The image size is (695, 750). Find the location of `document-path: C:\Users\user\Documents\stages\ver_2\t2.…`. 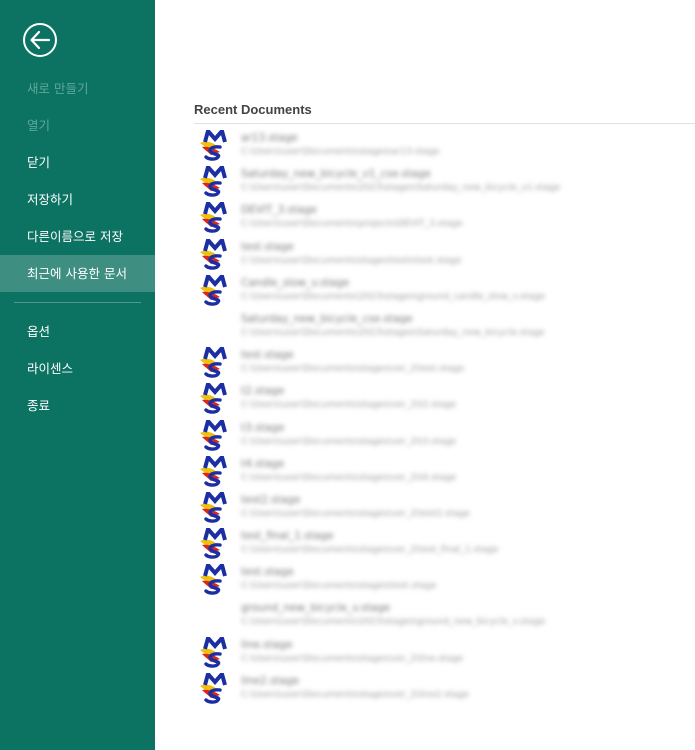

document-path: C:\Users\user\Documents\stages\ver_2\t2.… is located at coordinates (349, 405).